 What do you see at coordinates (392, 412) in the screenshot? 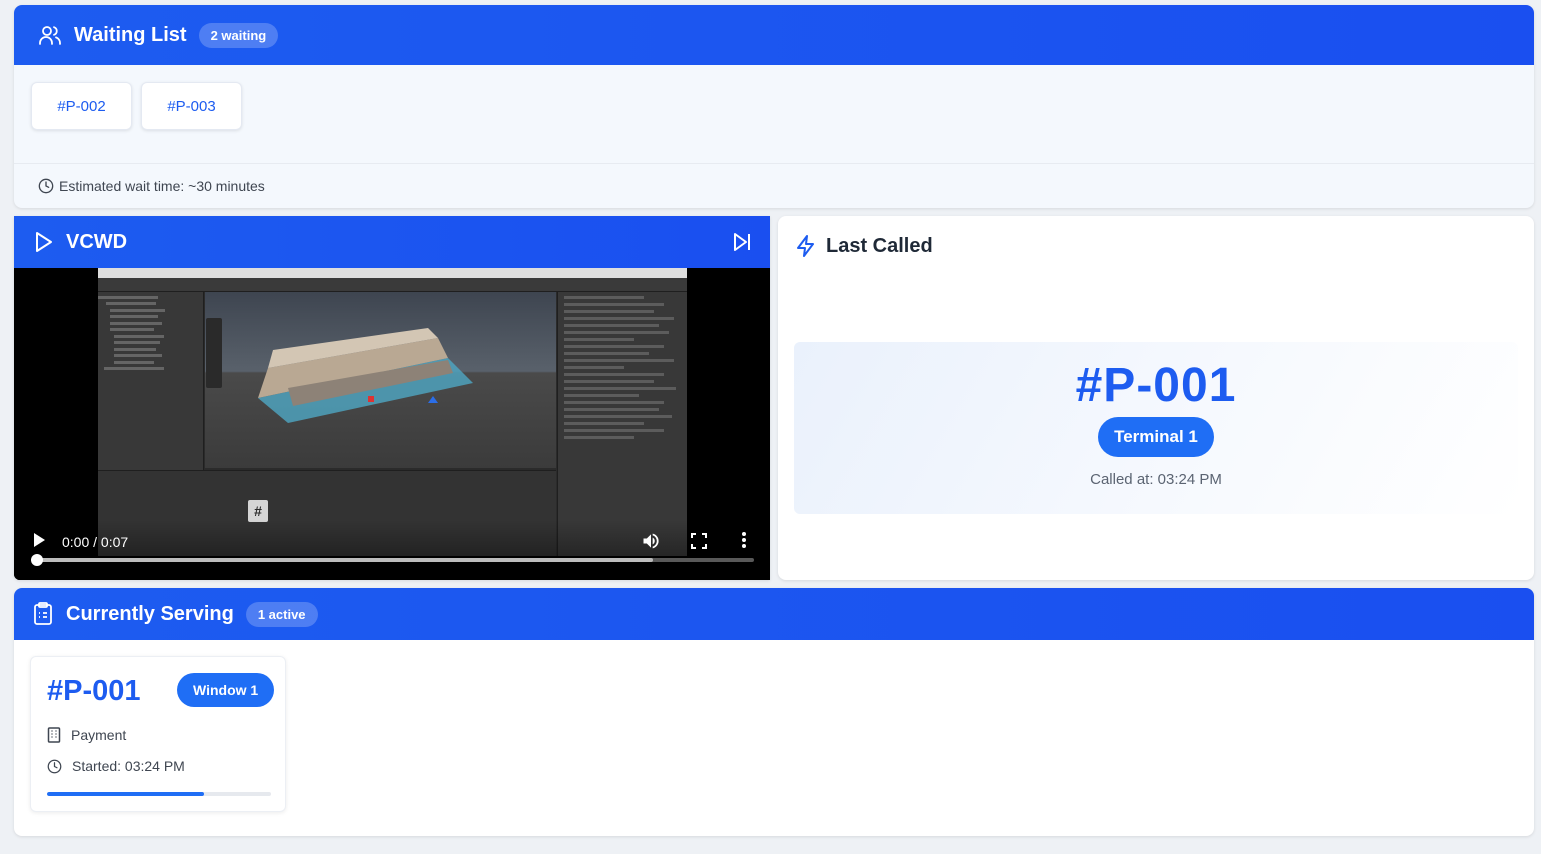
I see `video-frame: #` at bounding box center [392, 412].